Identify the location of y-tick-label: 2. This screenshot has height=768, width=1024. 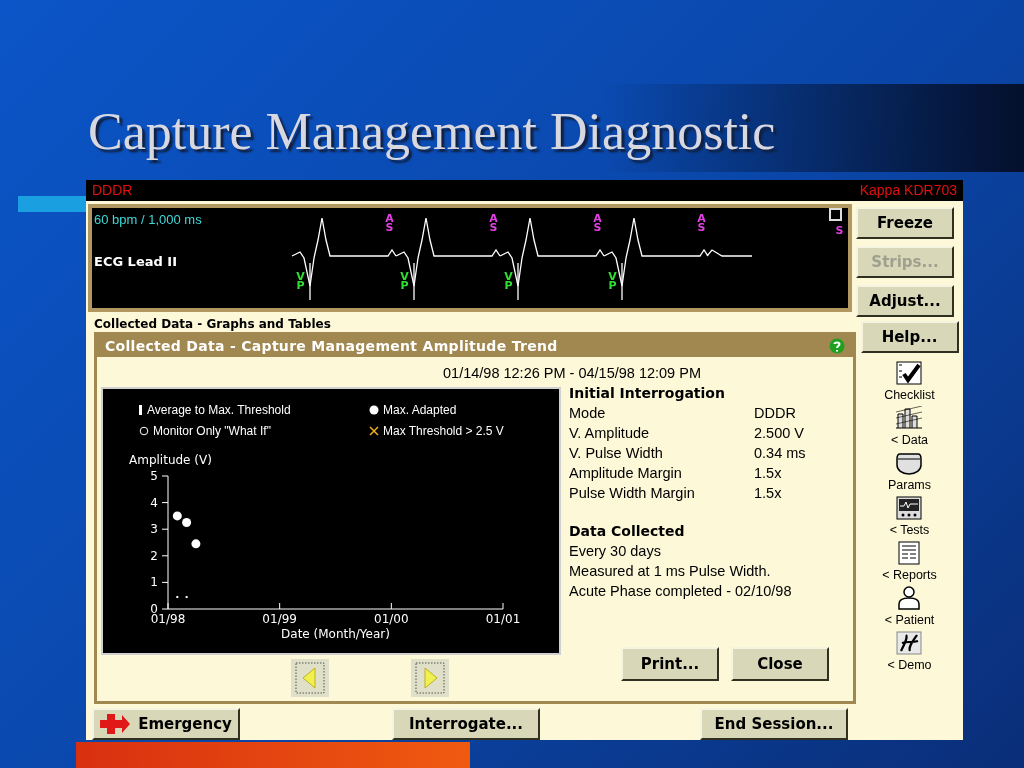
(154, 555).